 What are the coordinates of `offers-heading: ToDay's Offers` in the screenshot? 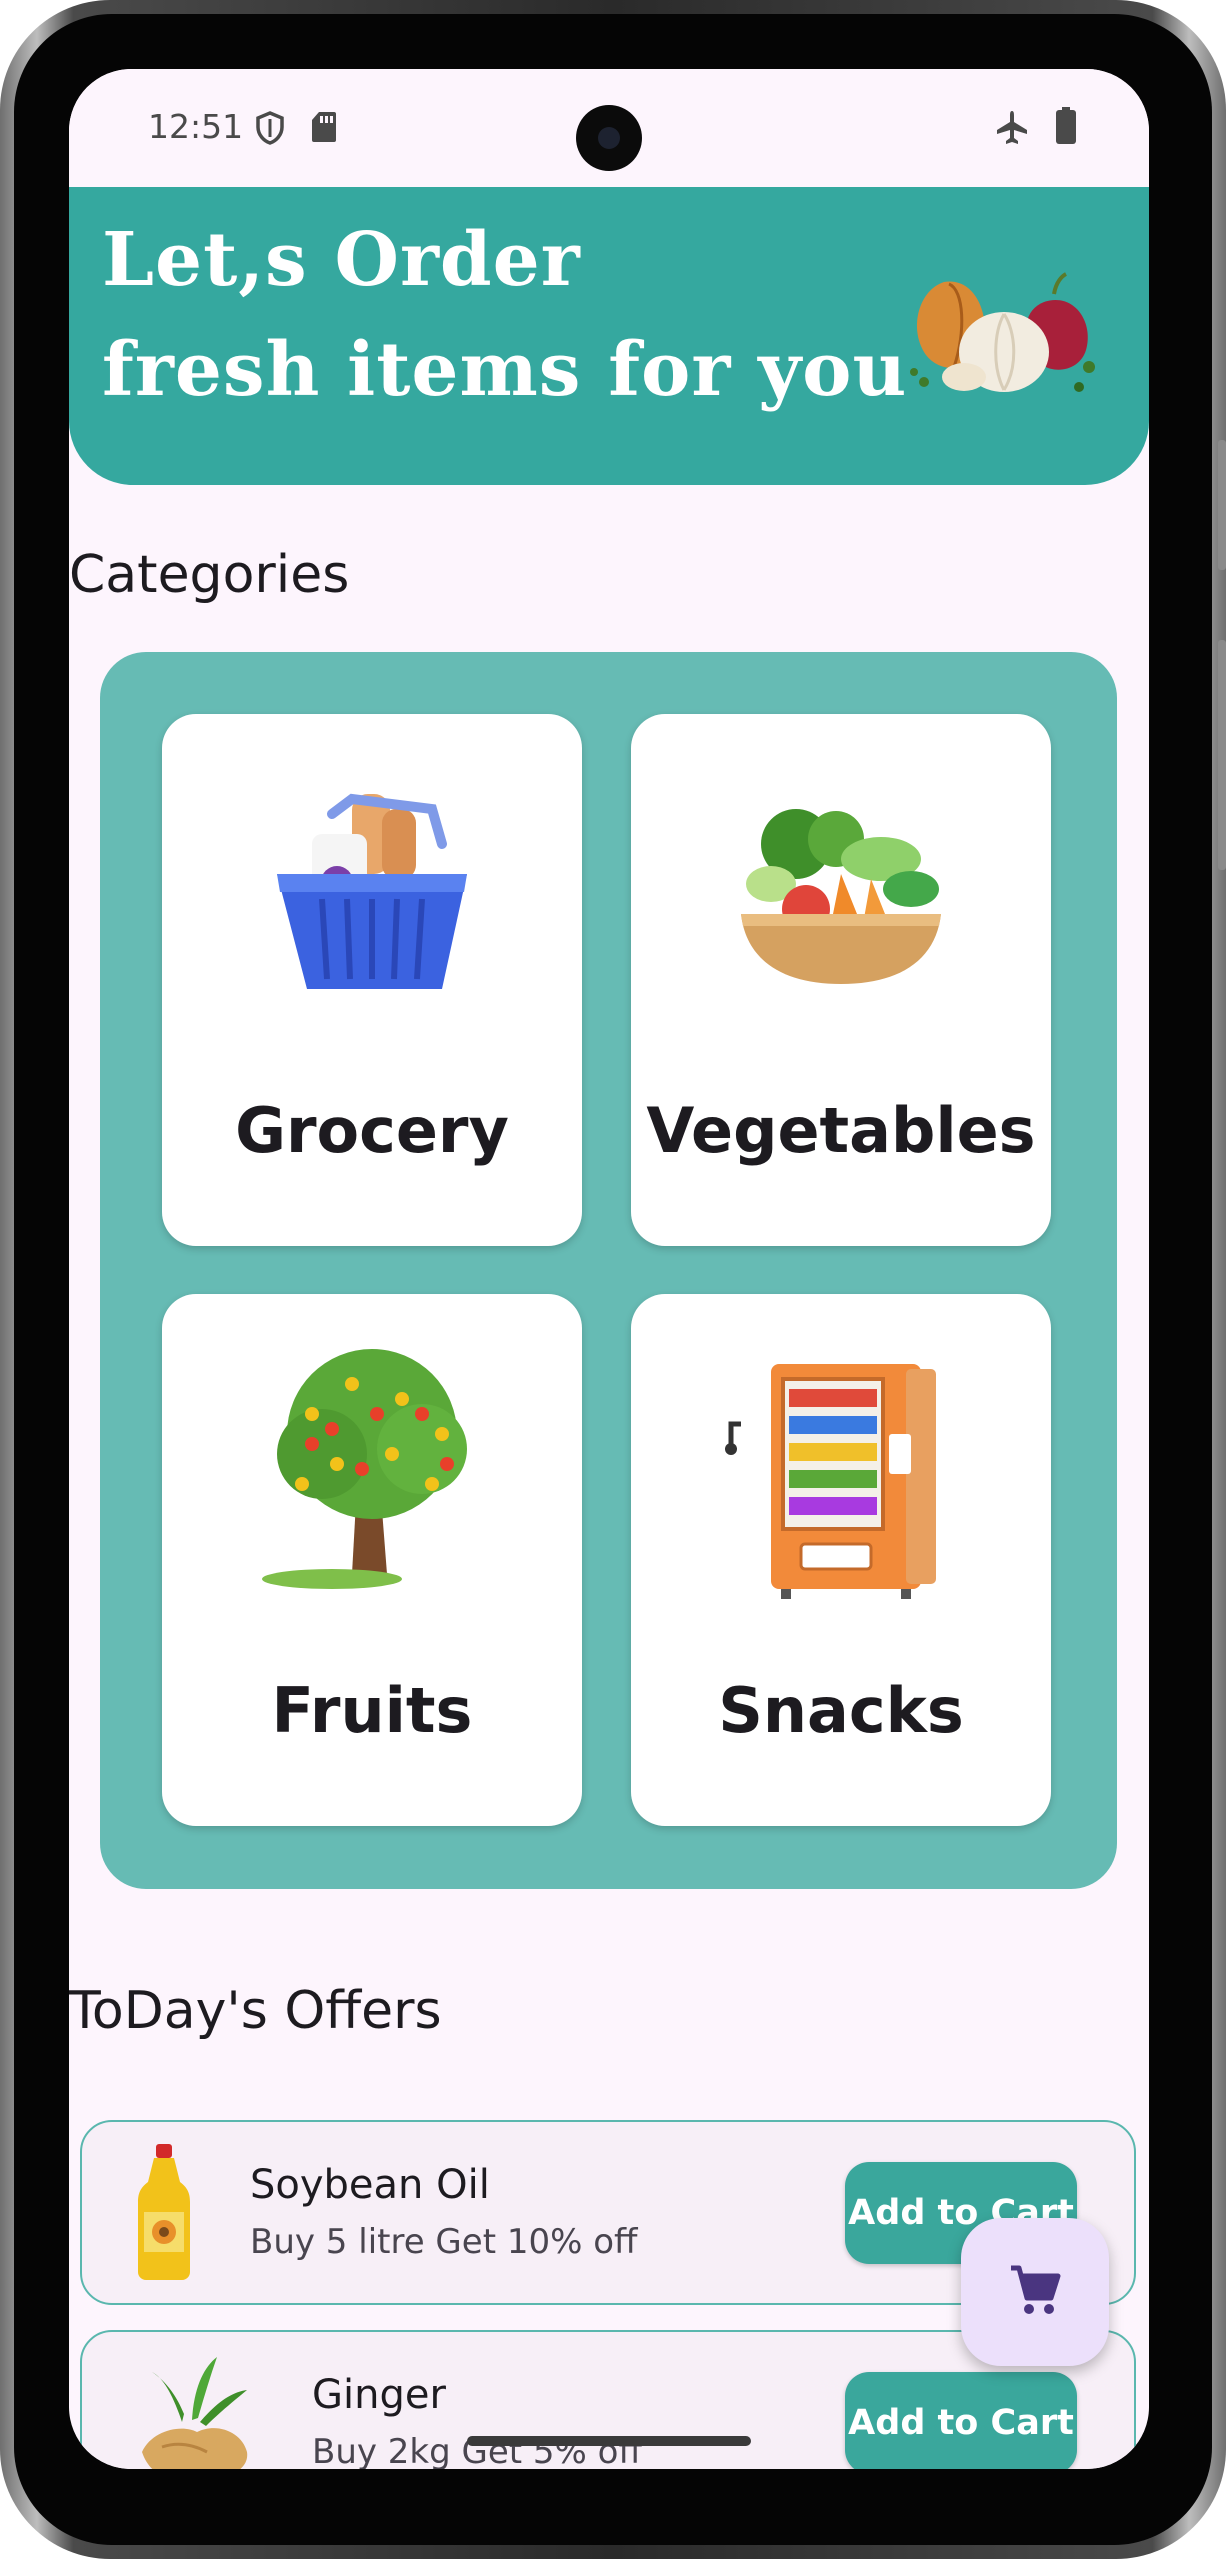 It's located at (255, 2011).